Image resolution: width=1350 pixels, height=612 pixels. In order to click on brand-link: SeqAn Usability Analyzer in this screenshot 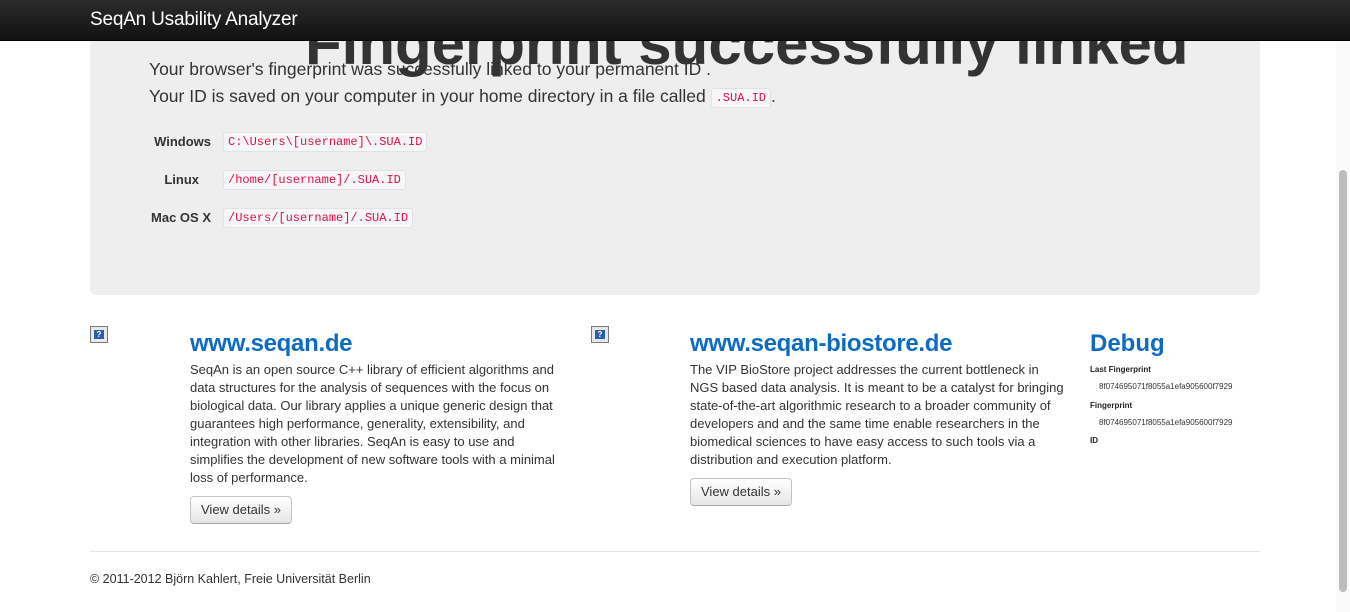, I will do `click(194, 20)`.